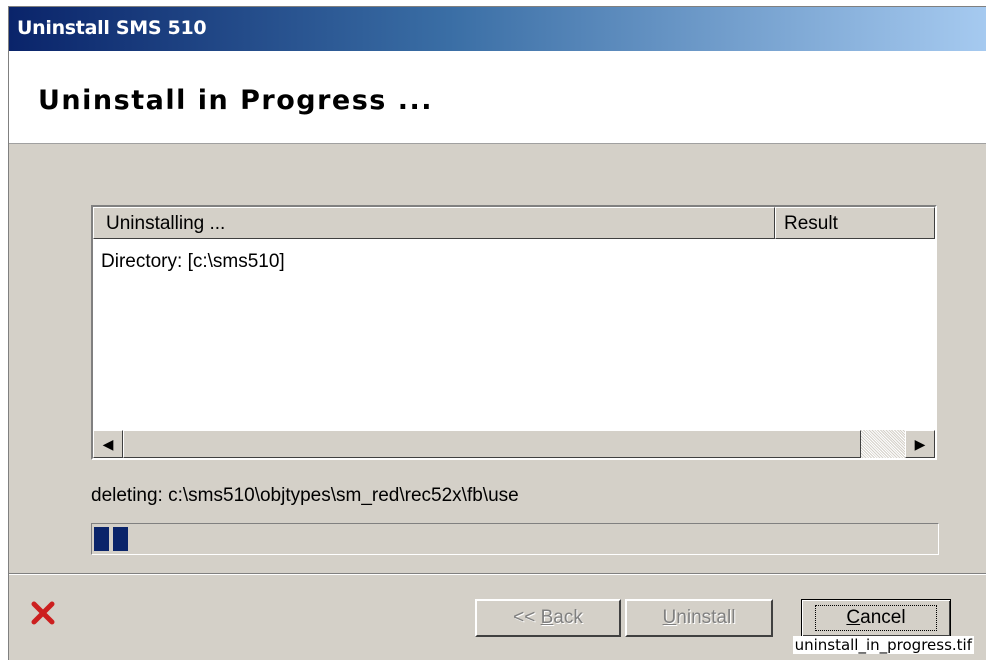  I want to click on cancel-button-label: ancel, so click(883, 617).